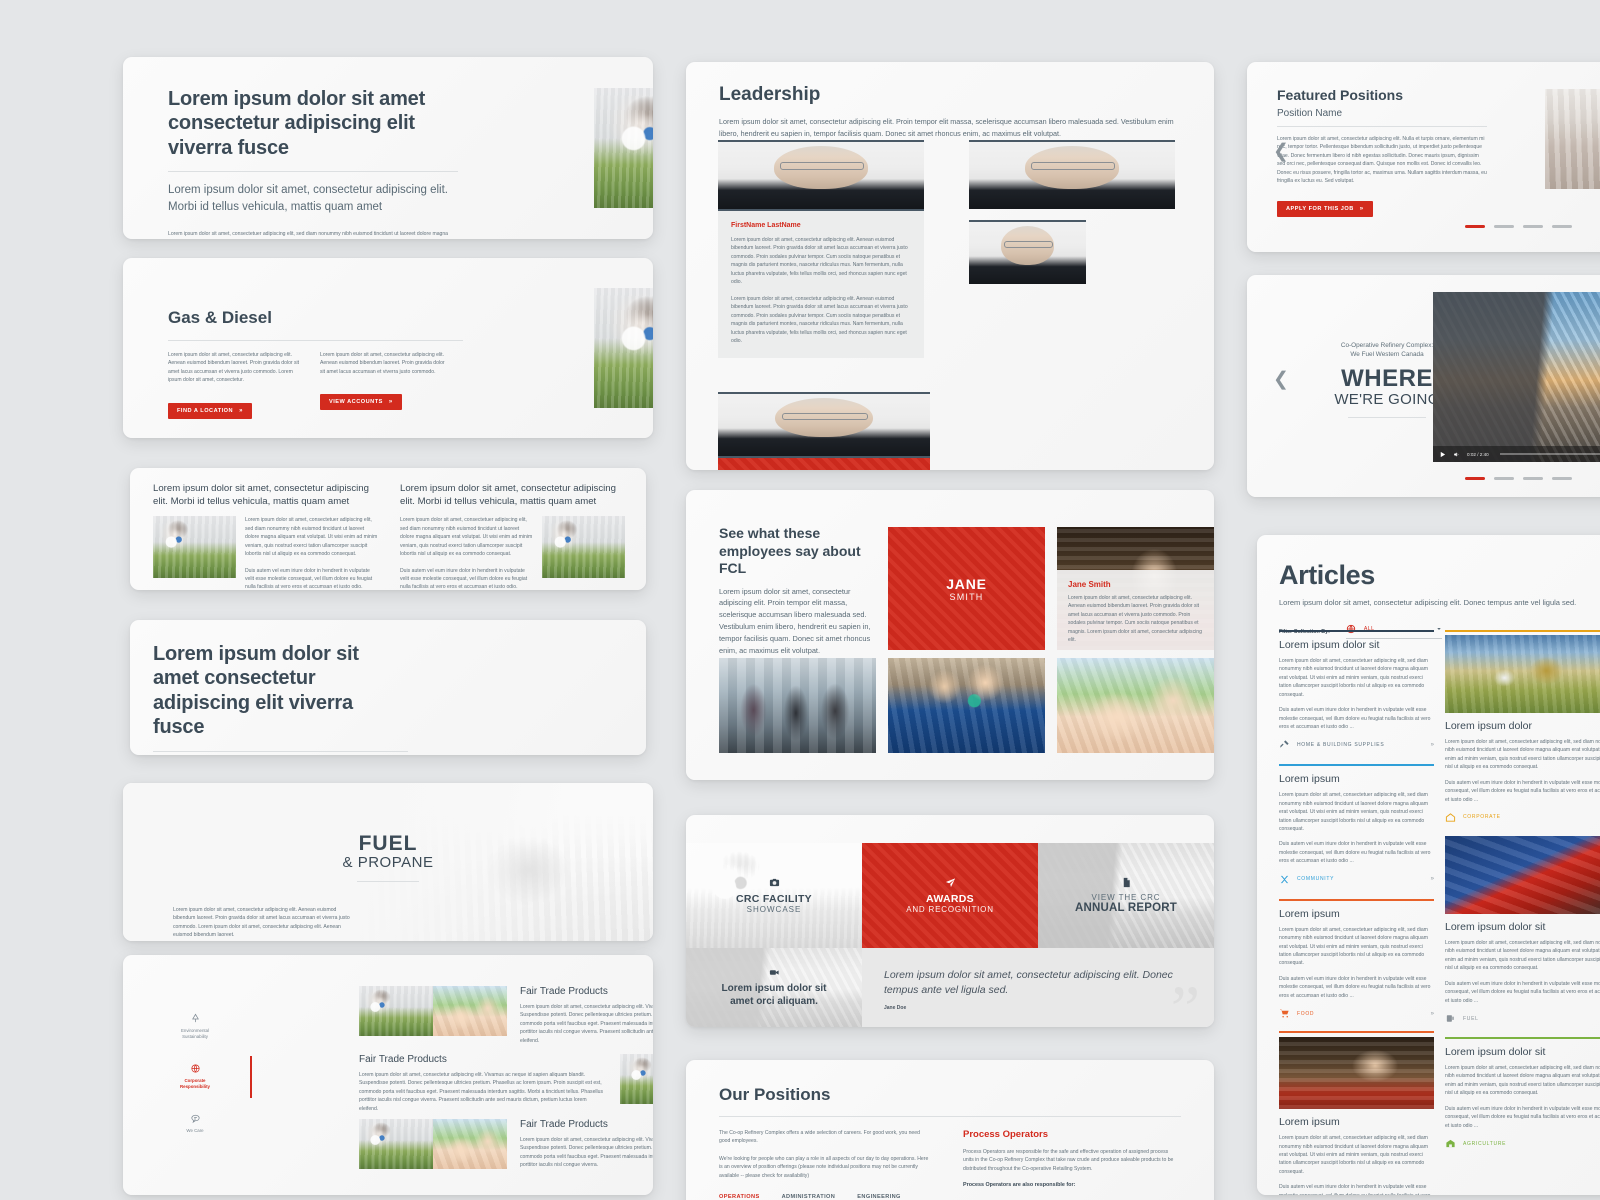 Image resolution: width=1600 pixels, height=1200 pixels. Describe the element at coordinates (1284, 1013) in the screenshot. I see `shopping-cart-icon` at that location.